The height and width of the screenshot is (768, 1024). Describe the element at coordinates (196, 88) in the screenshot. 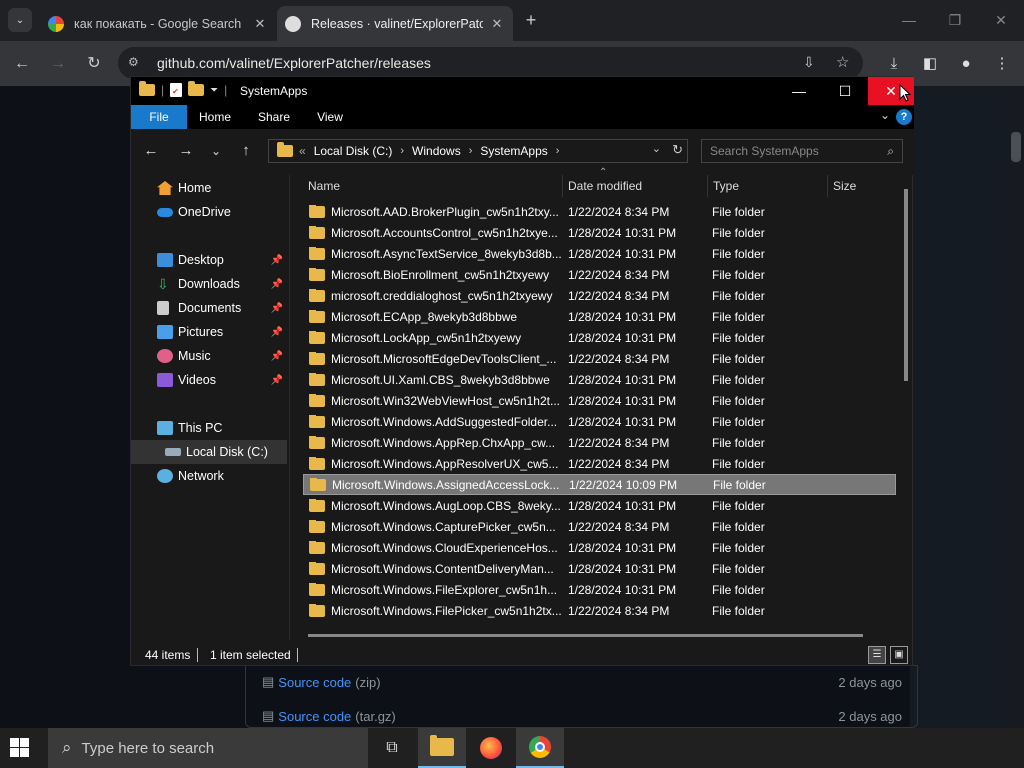

I see `new-folder-icon` at that location.